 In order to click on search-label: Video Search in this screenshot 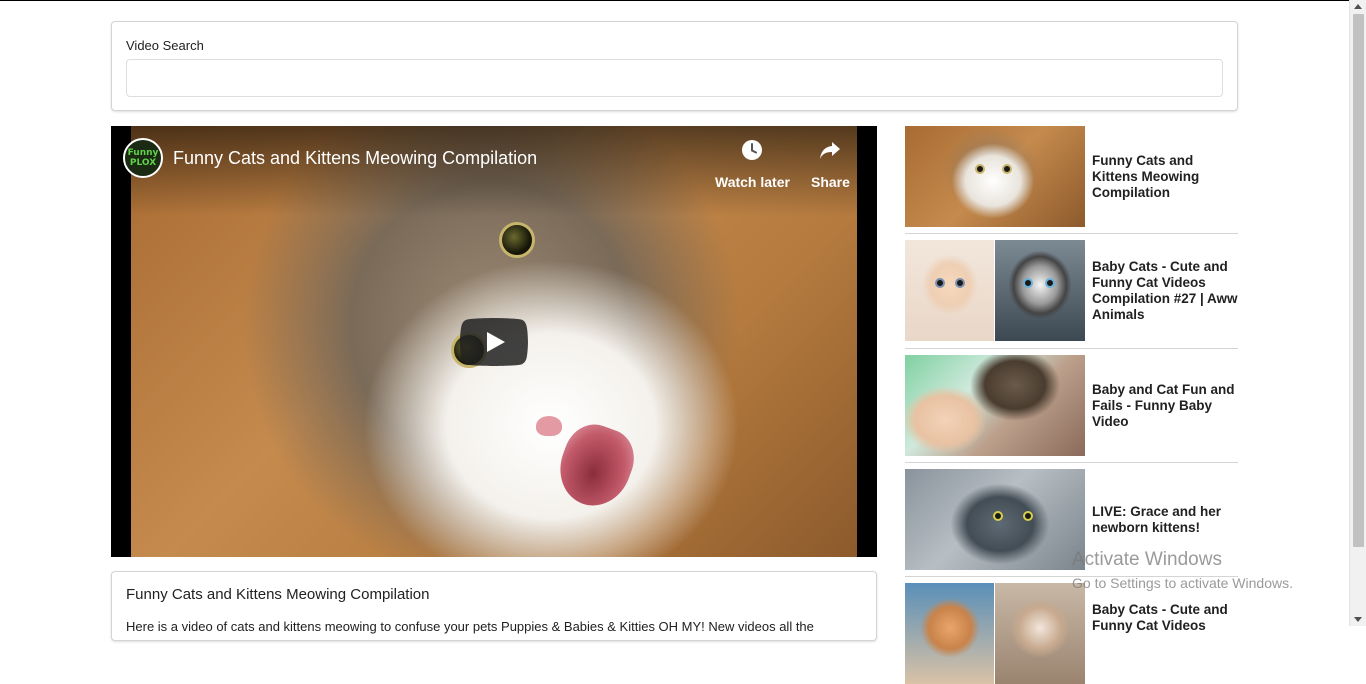, I will do `click(165, 45)`.